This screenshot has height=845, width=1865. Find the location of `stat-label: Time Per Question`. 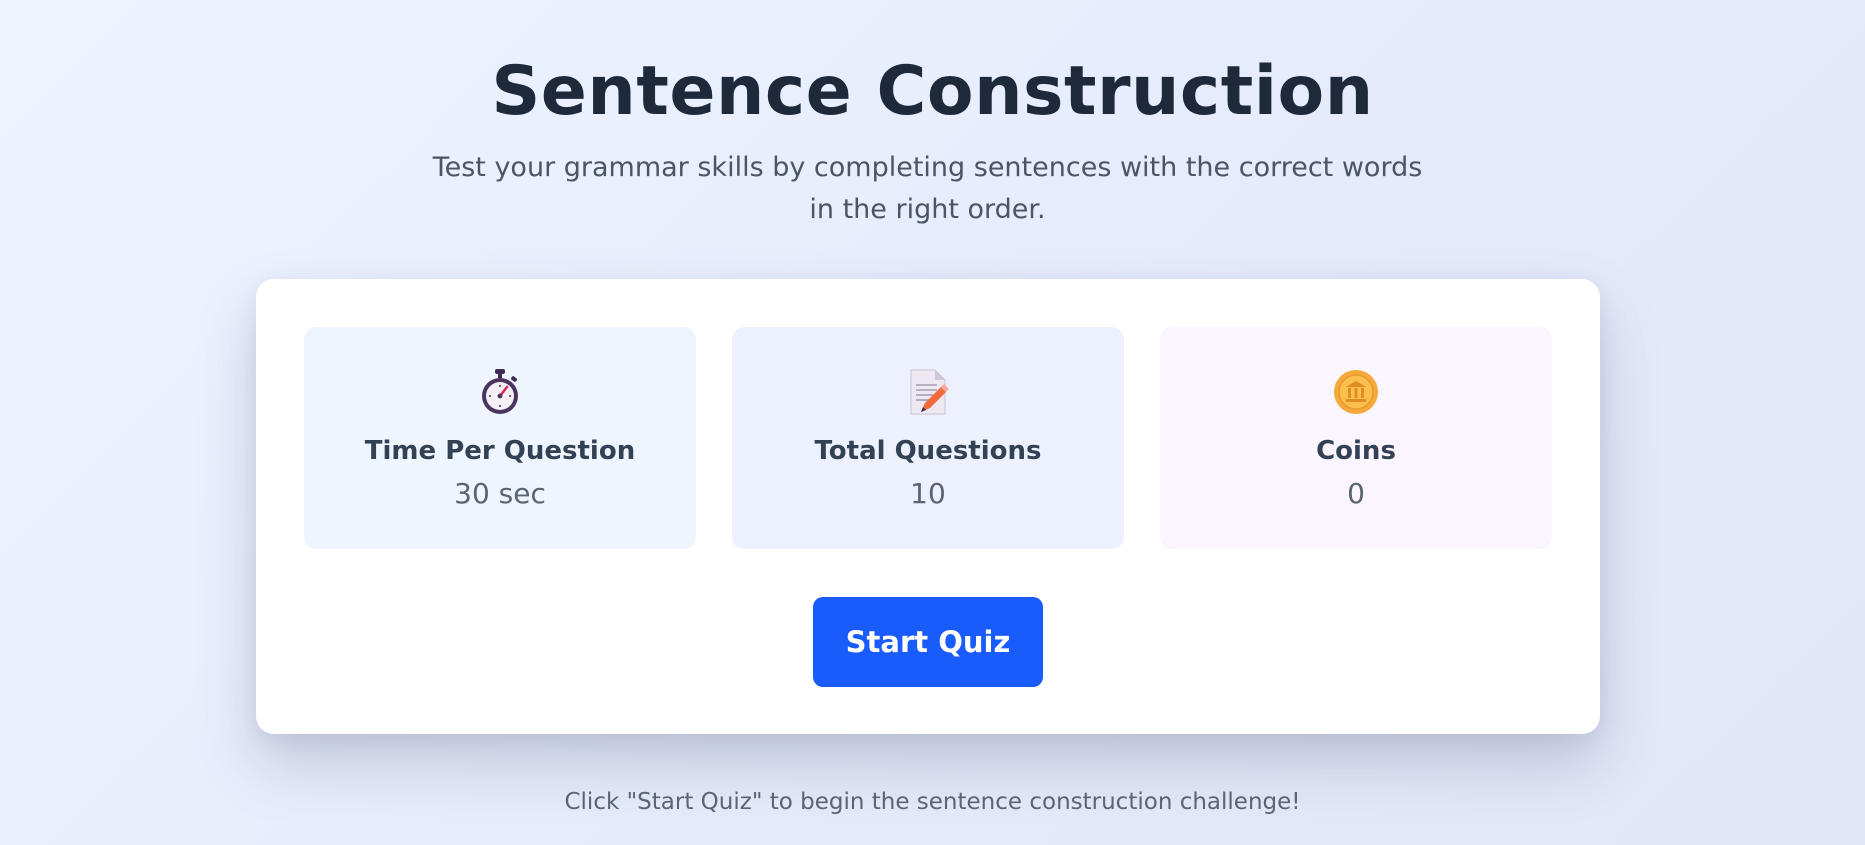

stat-label: Time Per Question is located at coordinates (500, 451).